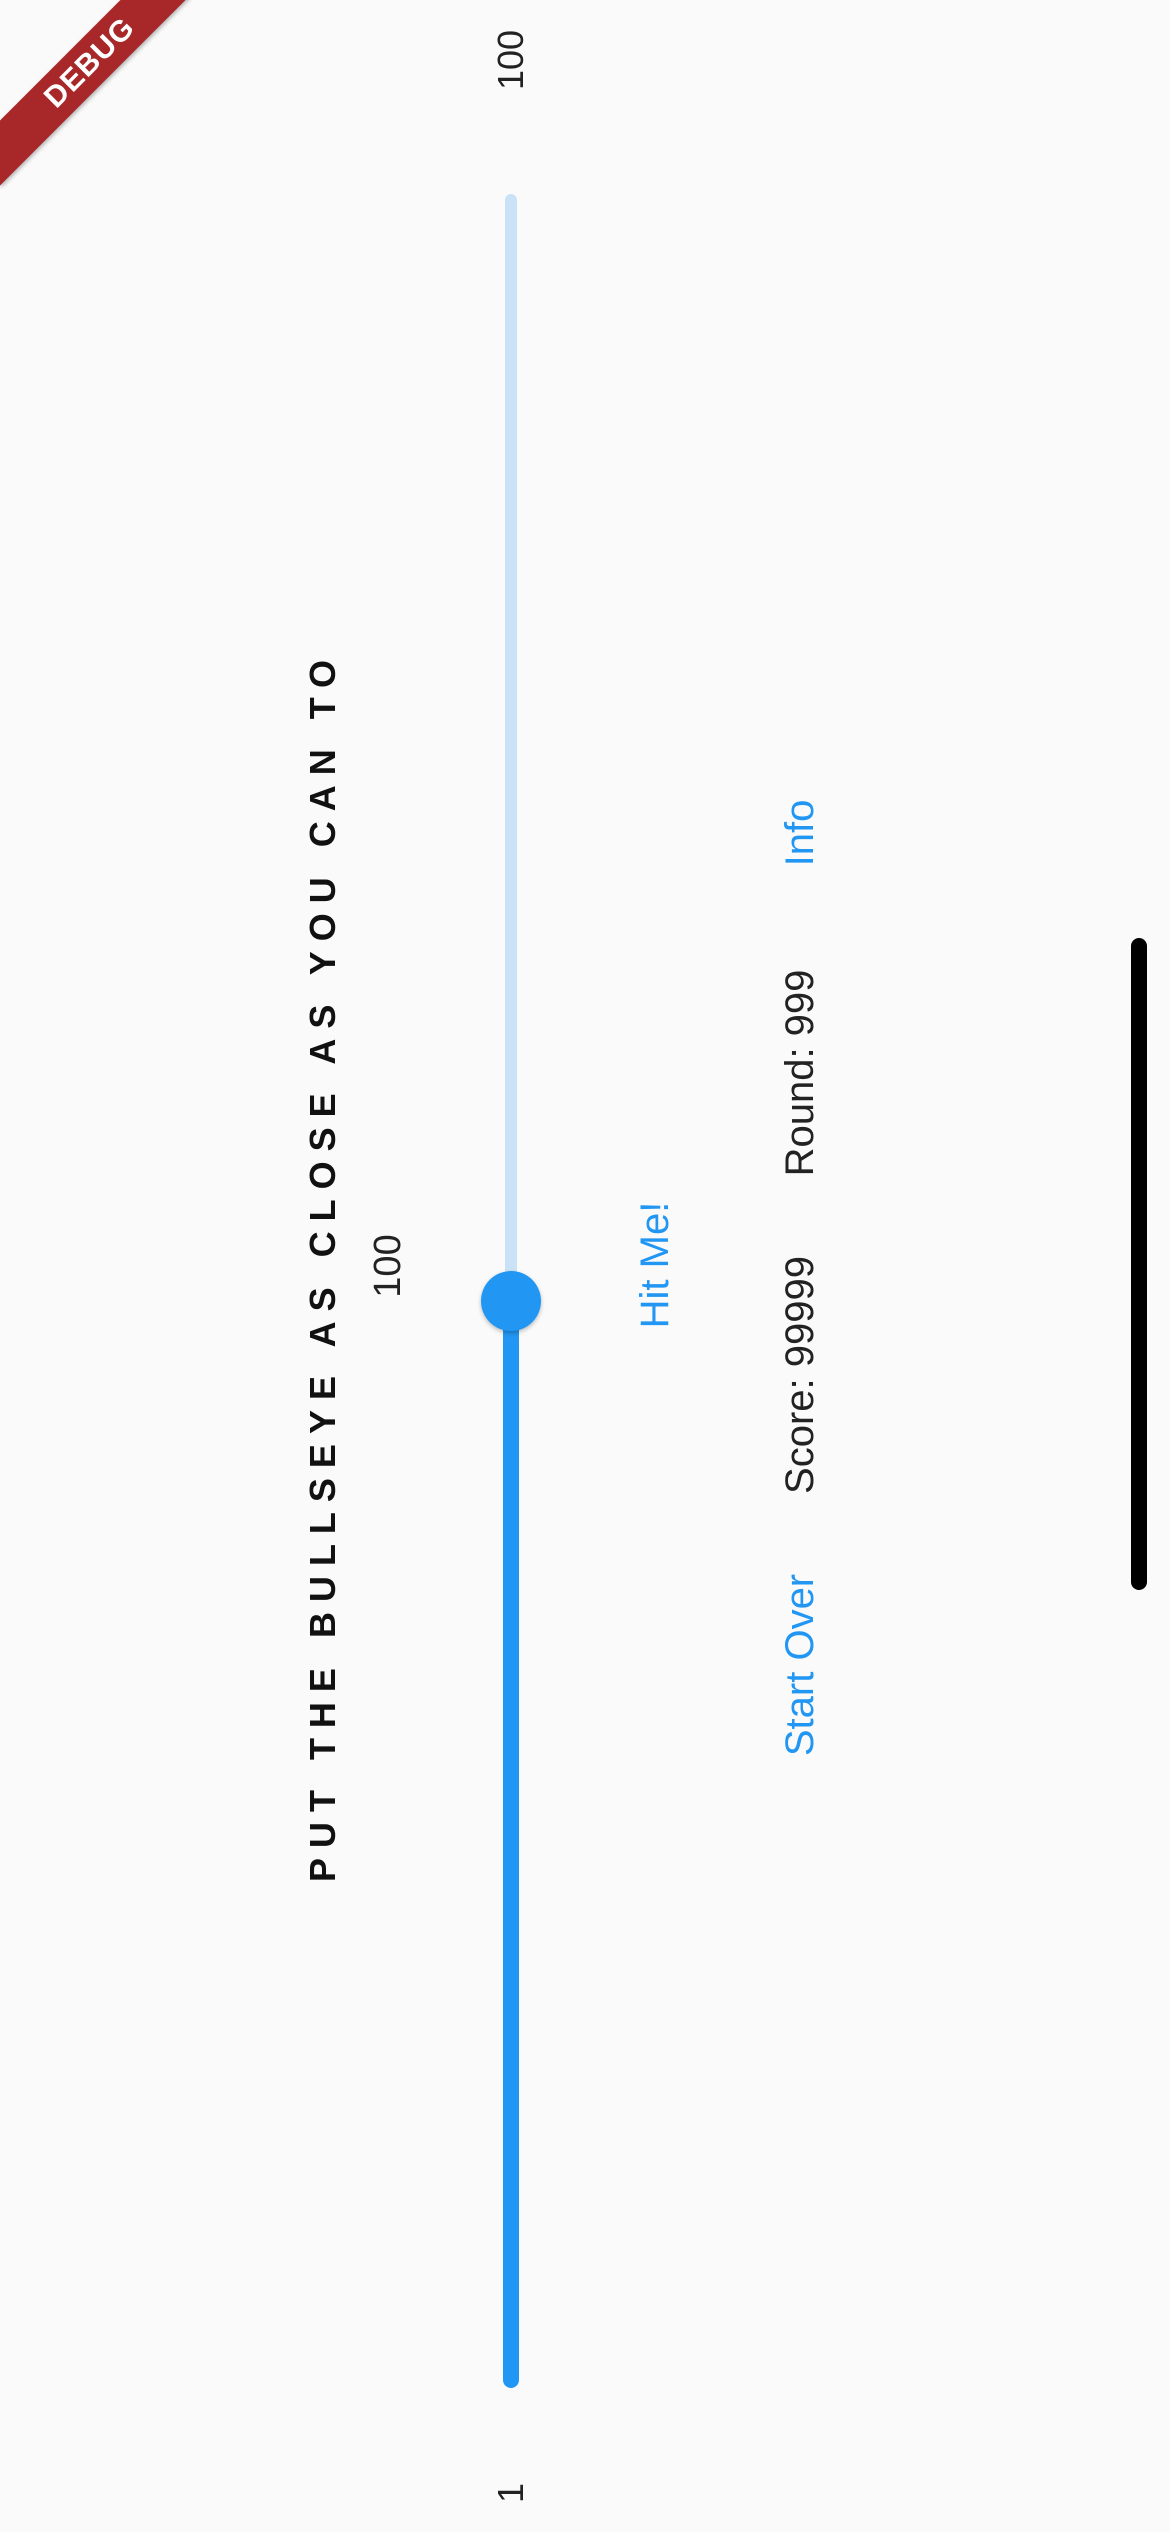 The image size is (1170, 2532). I want to click on slider-track-inactive, so click(511, 747).